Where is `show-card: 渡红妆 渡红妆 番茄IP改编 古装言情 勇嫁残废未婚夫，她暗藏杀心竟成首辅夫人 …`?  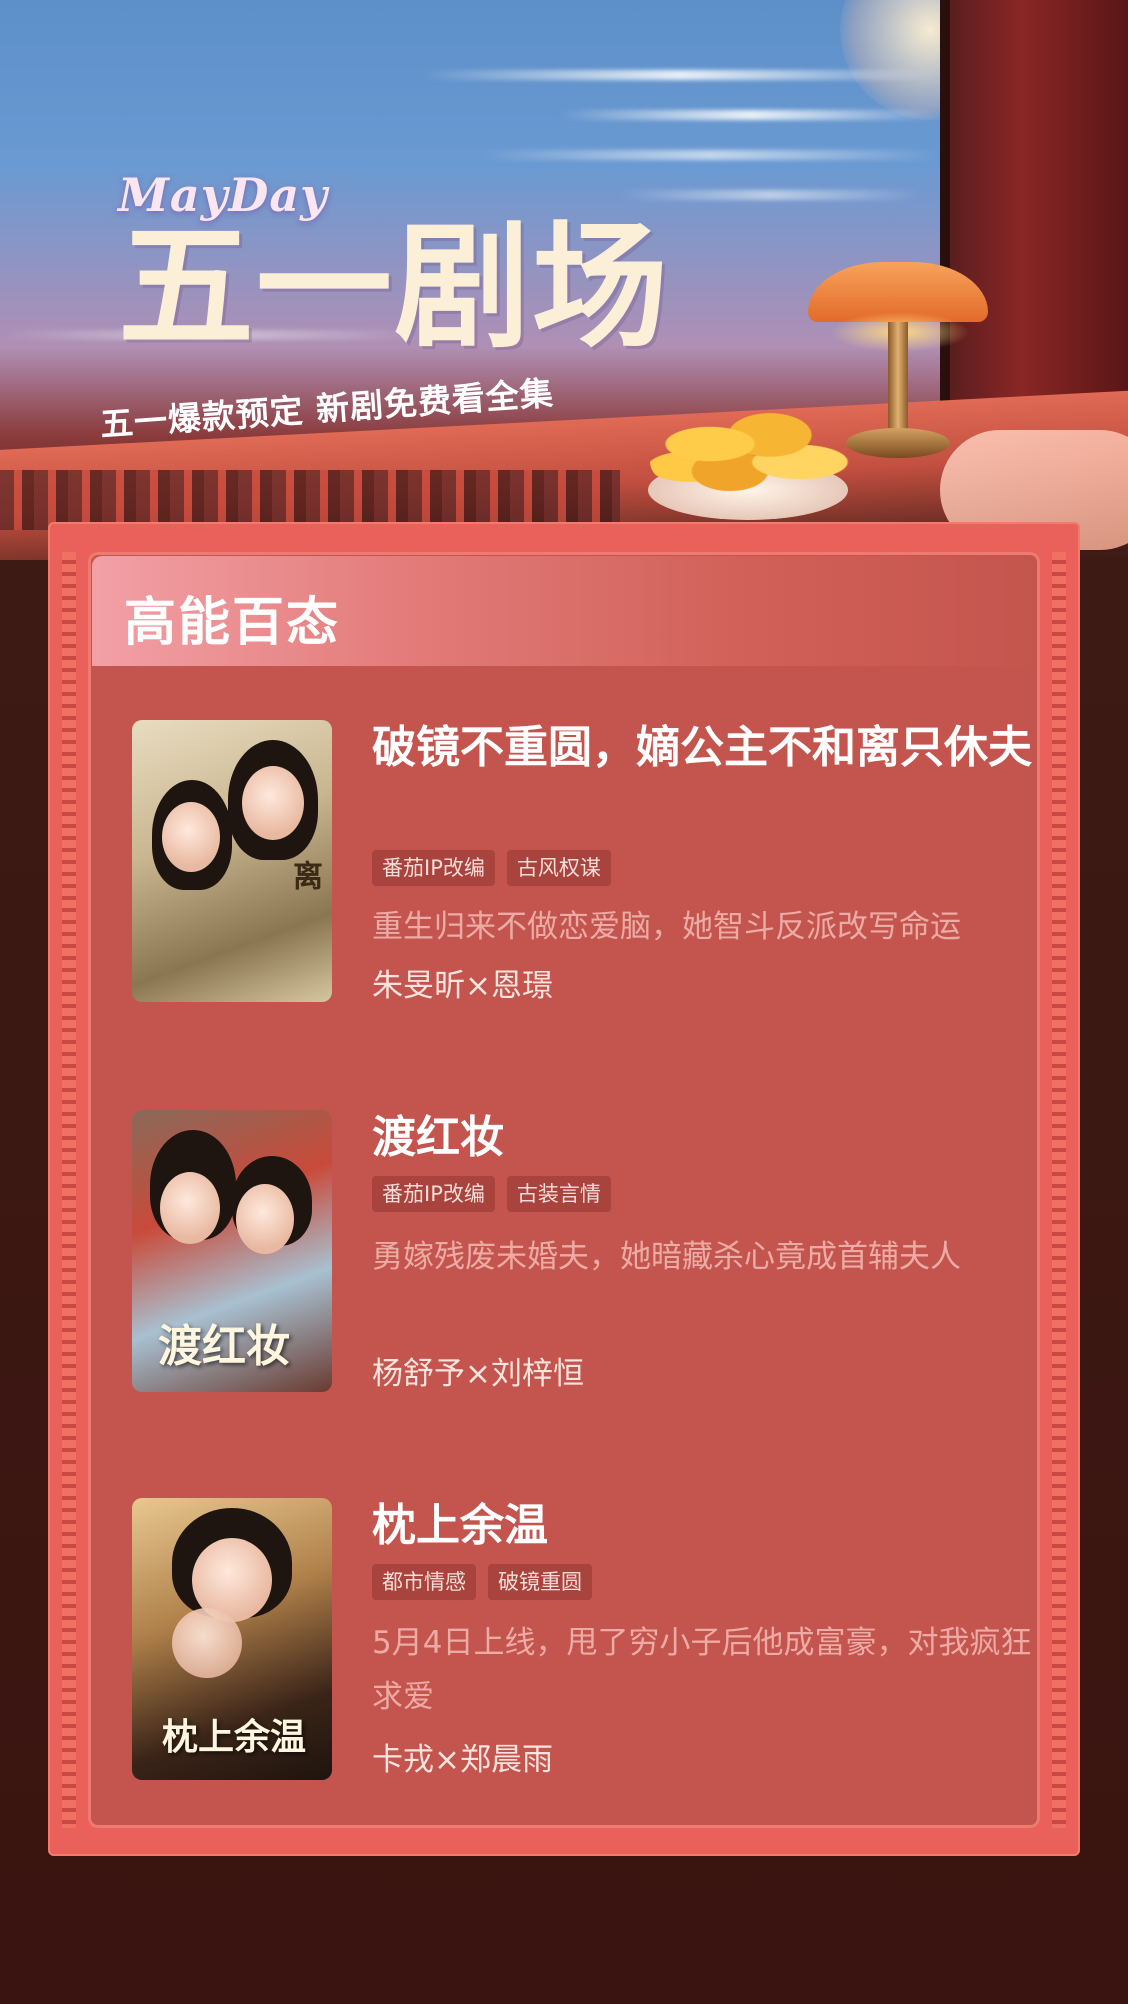
show-card: 渡红妆 渡红妆 番茄IP改编 古装言情 勇嫁残废未婚夫，她暗藏杀心竟成首辅夫人 … is located at coordinates (572, 1255).